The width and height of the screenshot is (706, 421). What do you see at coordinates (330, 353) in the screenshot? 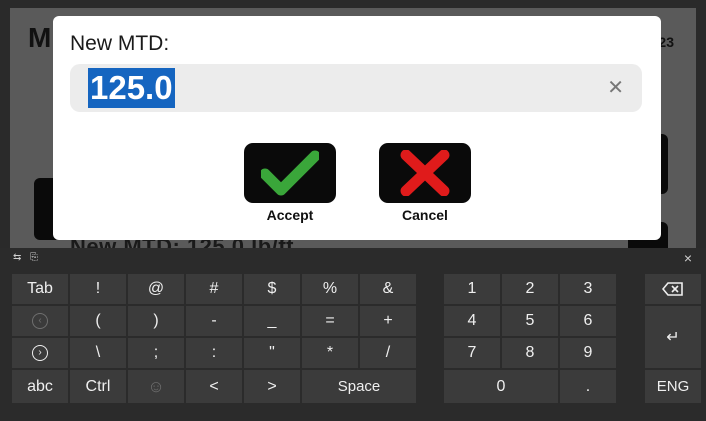
I see `key-asterisk: *` at bounding box center [330, 353].